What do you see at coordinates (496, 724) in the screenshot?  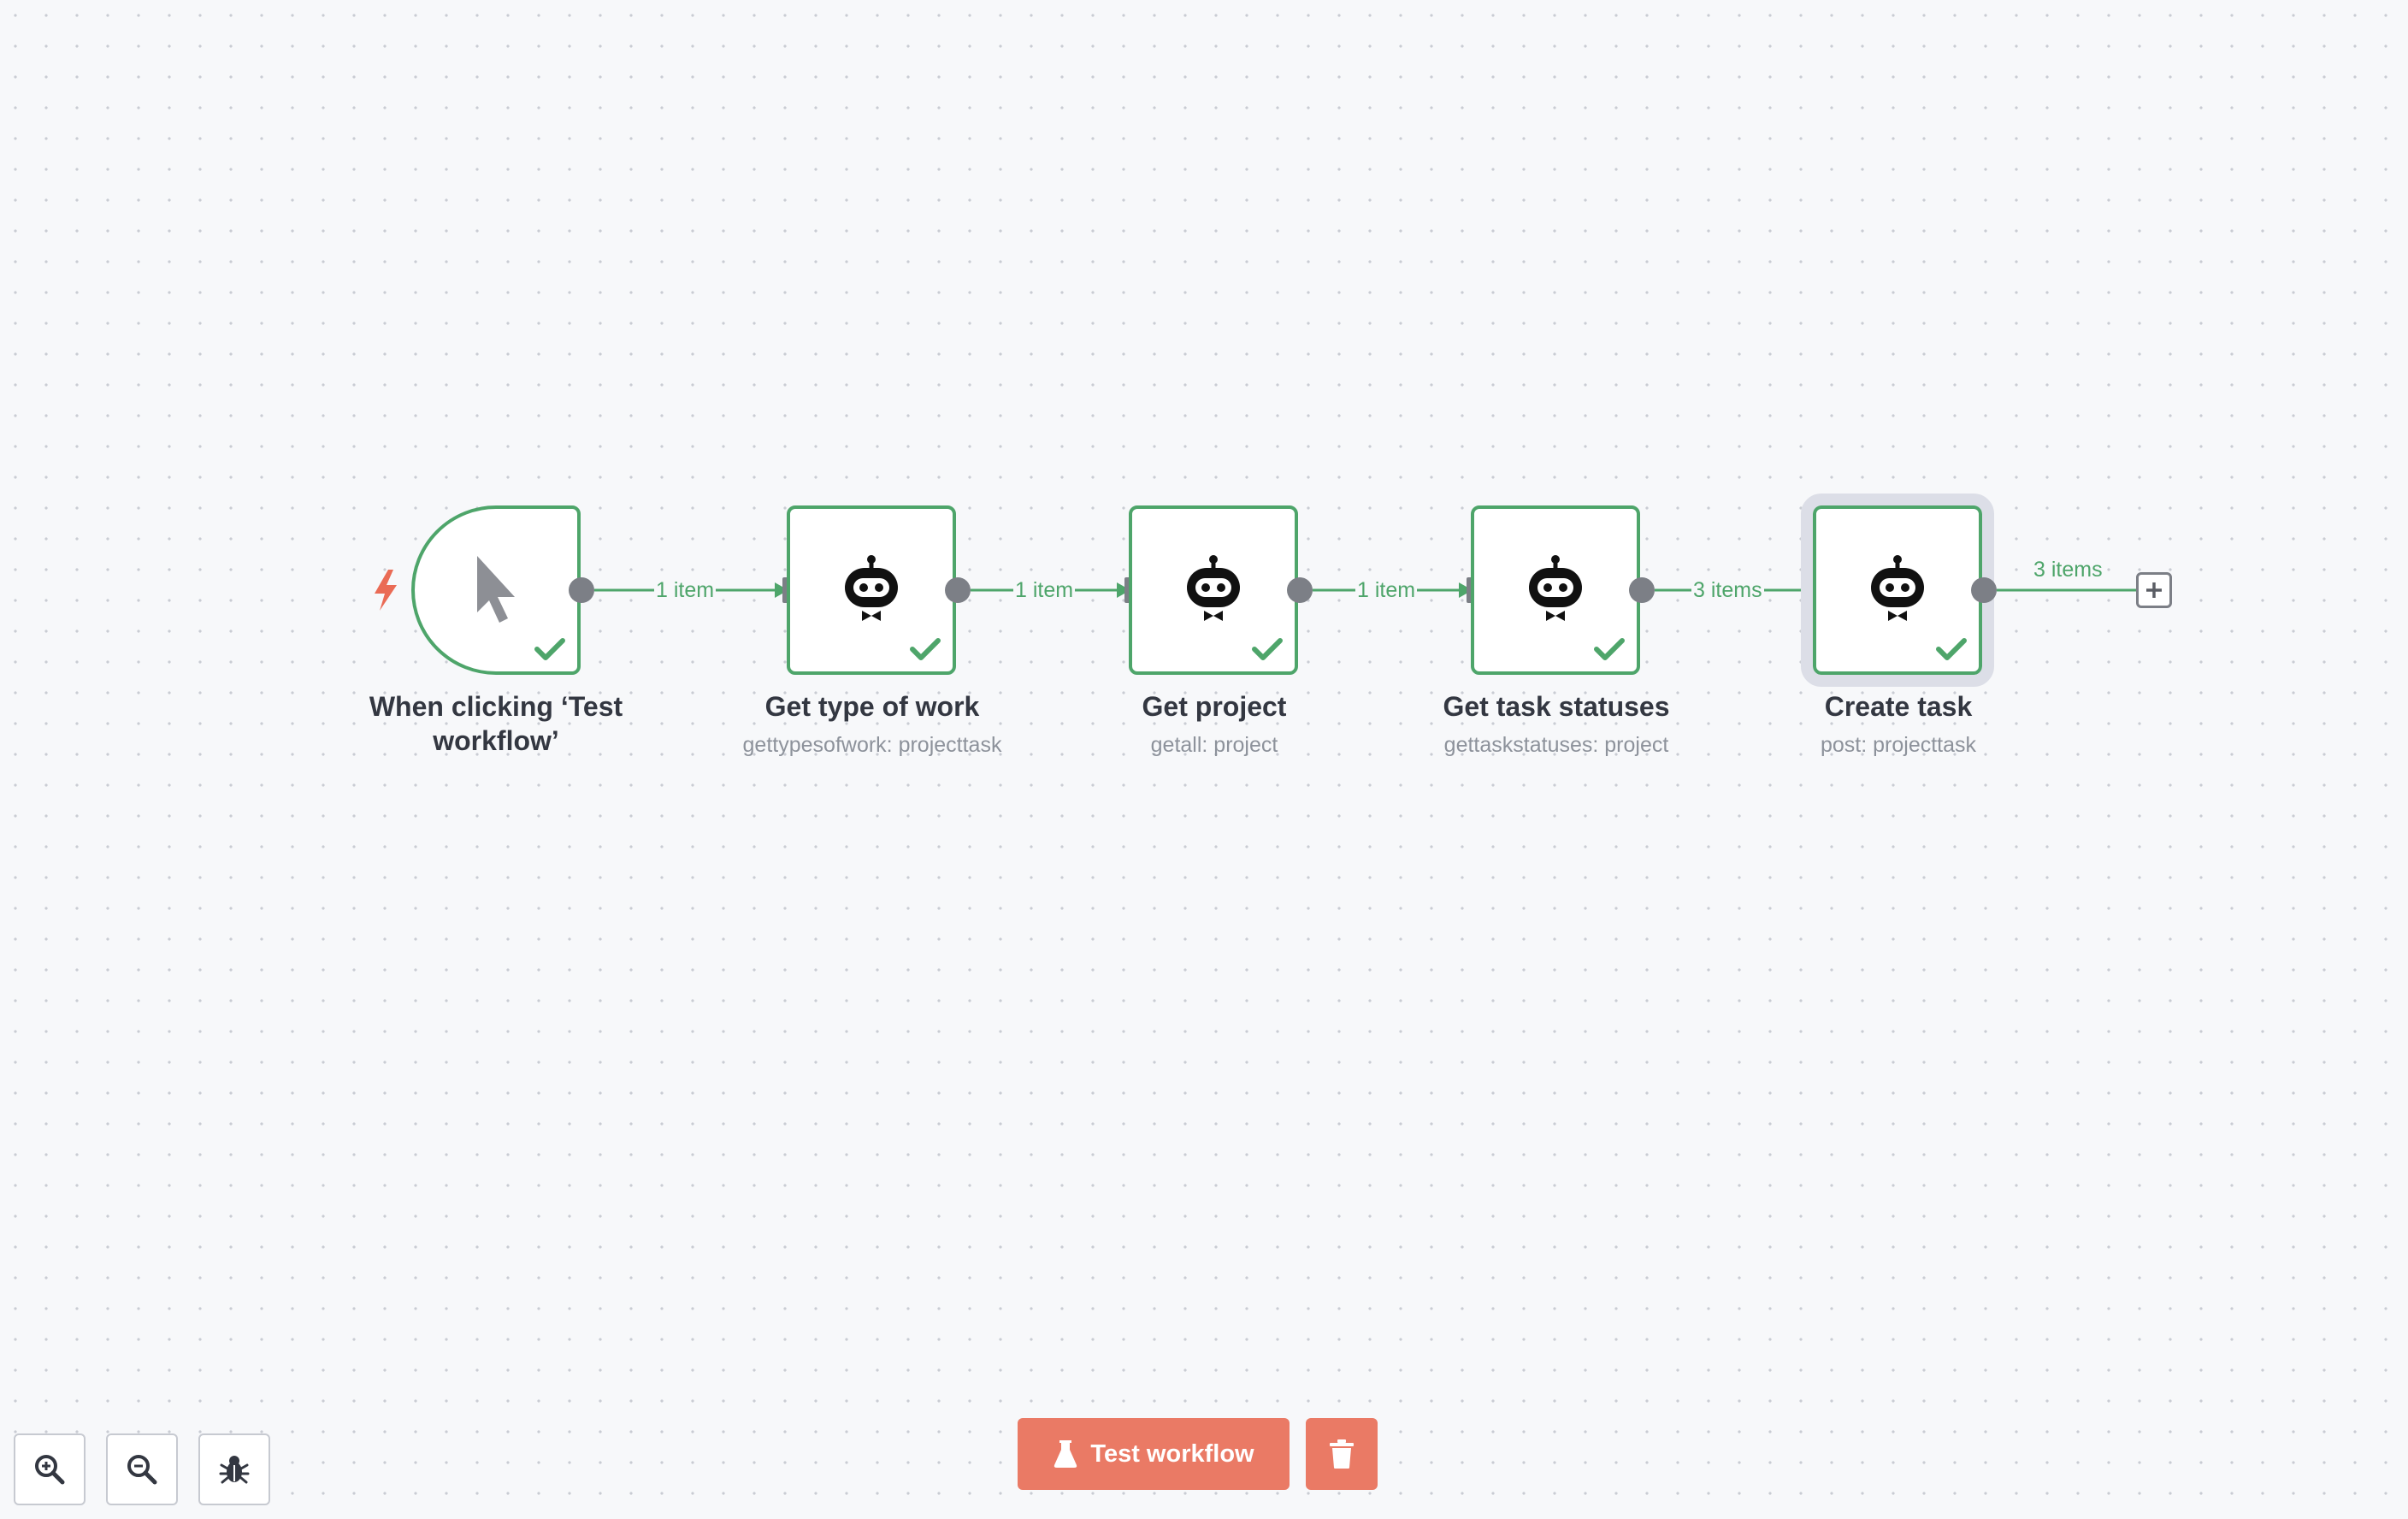 I see `node-title: When clicking ‘Test workflow’` at bounding box center [496, 724].